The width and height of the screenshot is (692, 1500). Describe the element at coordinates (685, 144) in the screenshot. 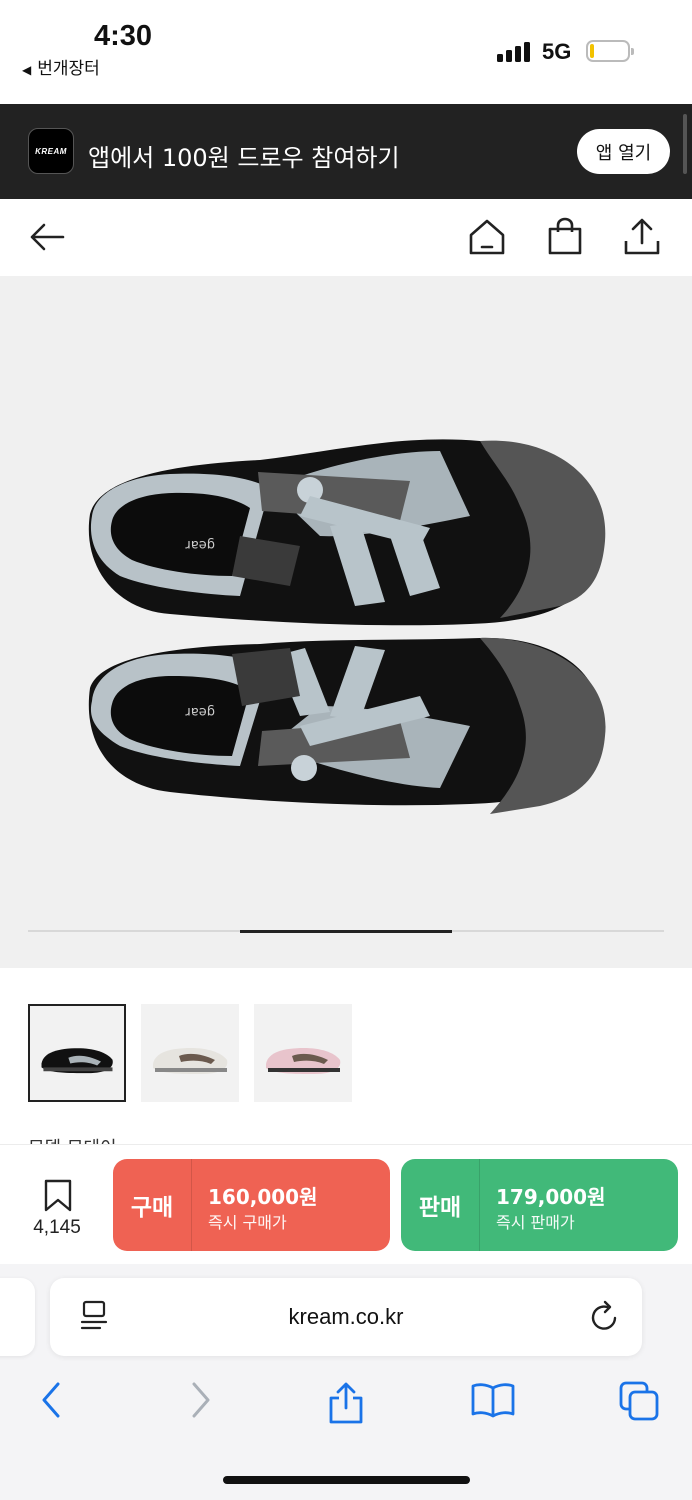

I see `scroll-indicator` at that location.